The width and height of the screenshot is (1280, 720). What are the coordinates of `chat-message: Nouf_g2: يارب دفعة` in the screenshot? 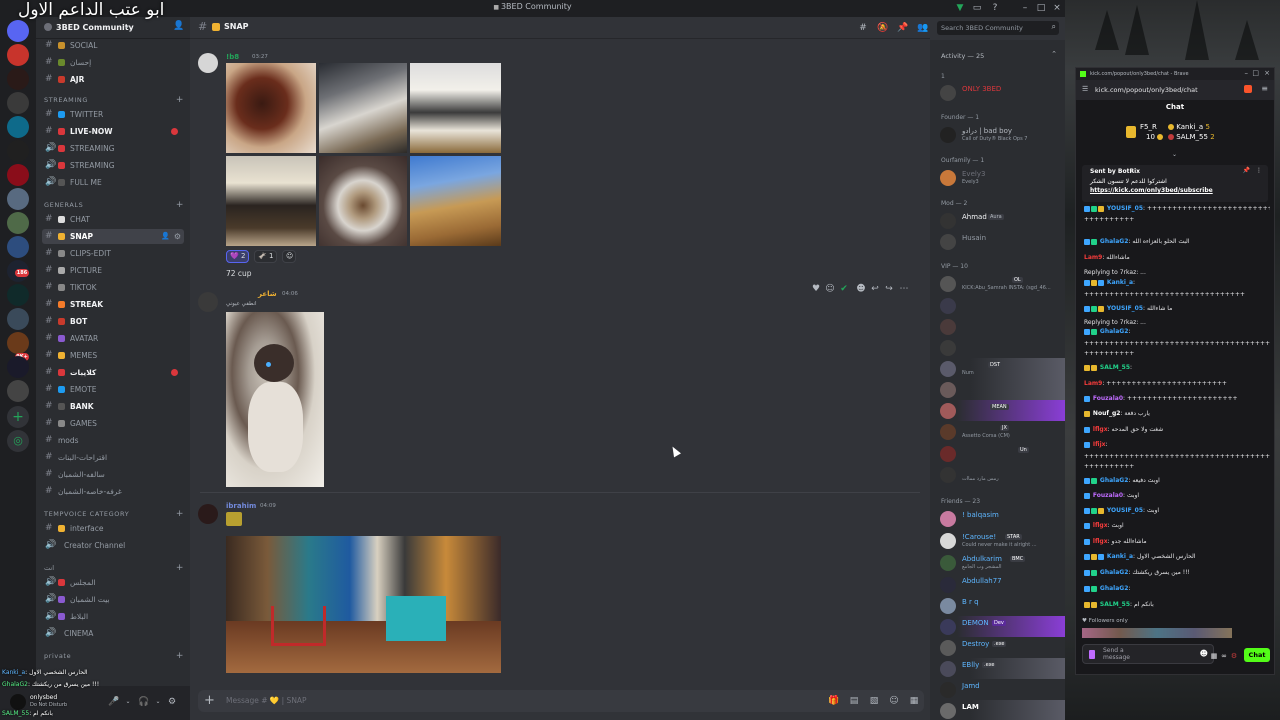 It's located at (1177, 414).